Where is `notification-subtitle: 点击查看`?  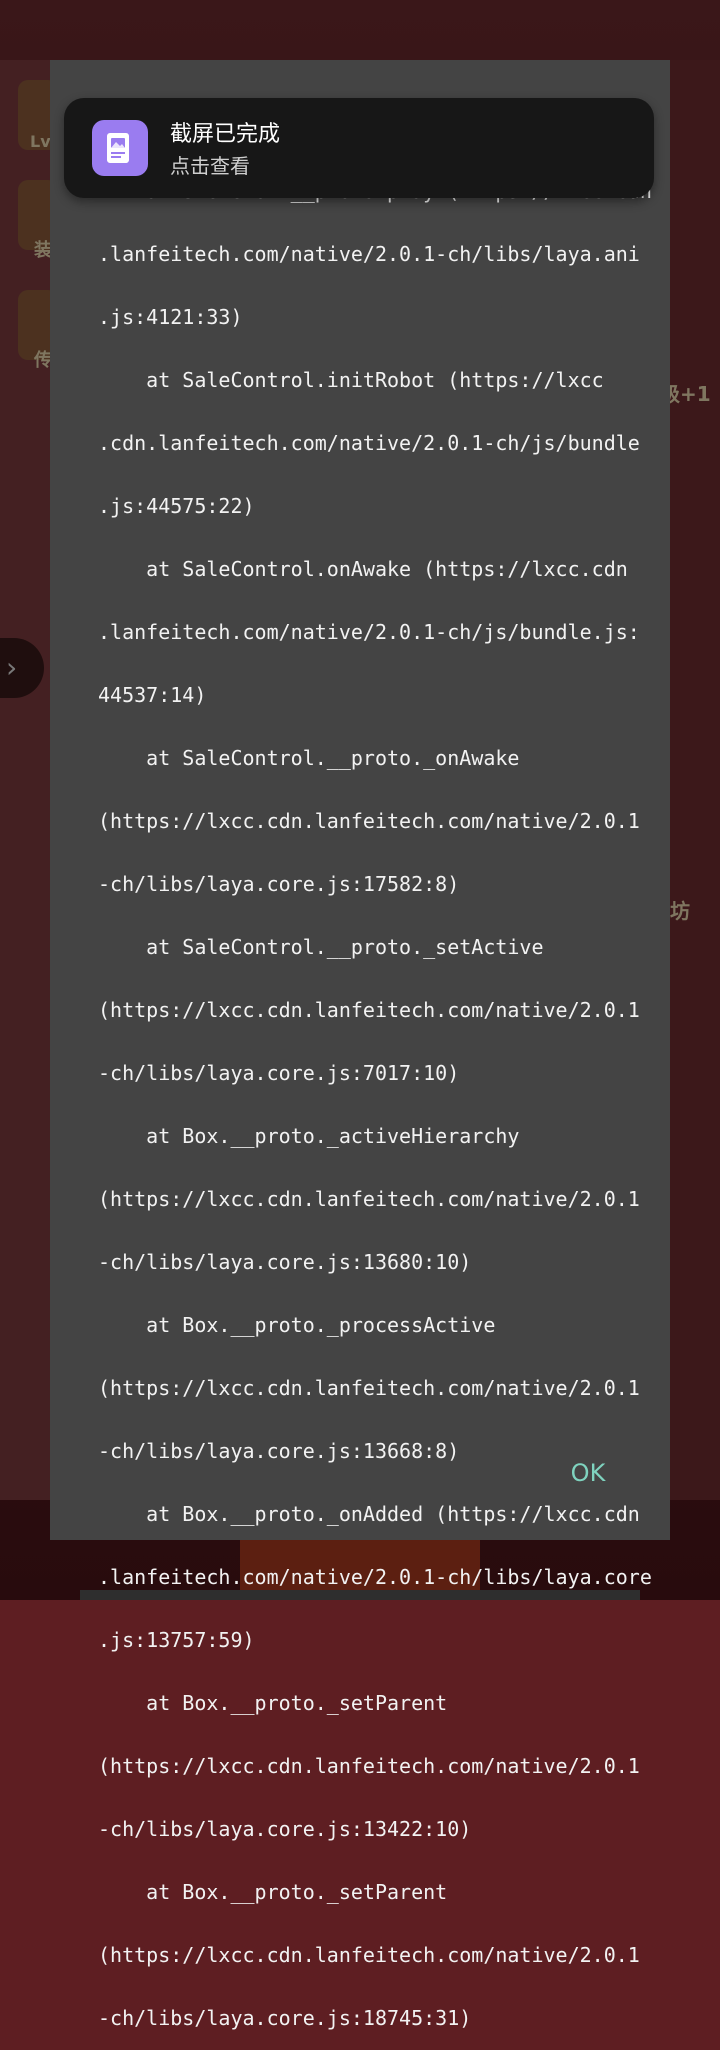
notification-subtitle: 点击查看 is located at coordinates (210, 166).